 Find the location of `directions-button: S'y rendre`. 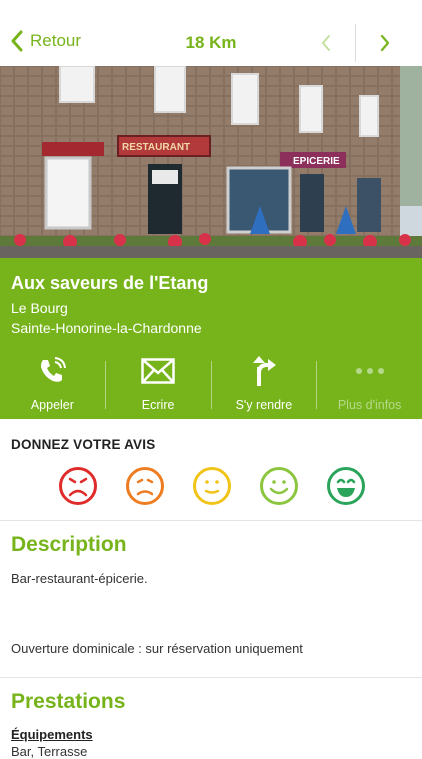

directions-button: S'y rendre is located at coordinates (264, 382).